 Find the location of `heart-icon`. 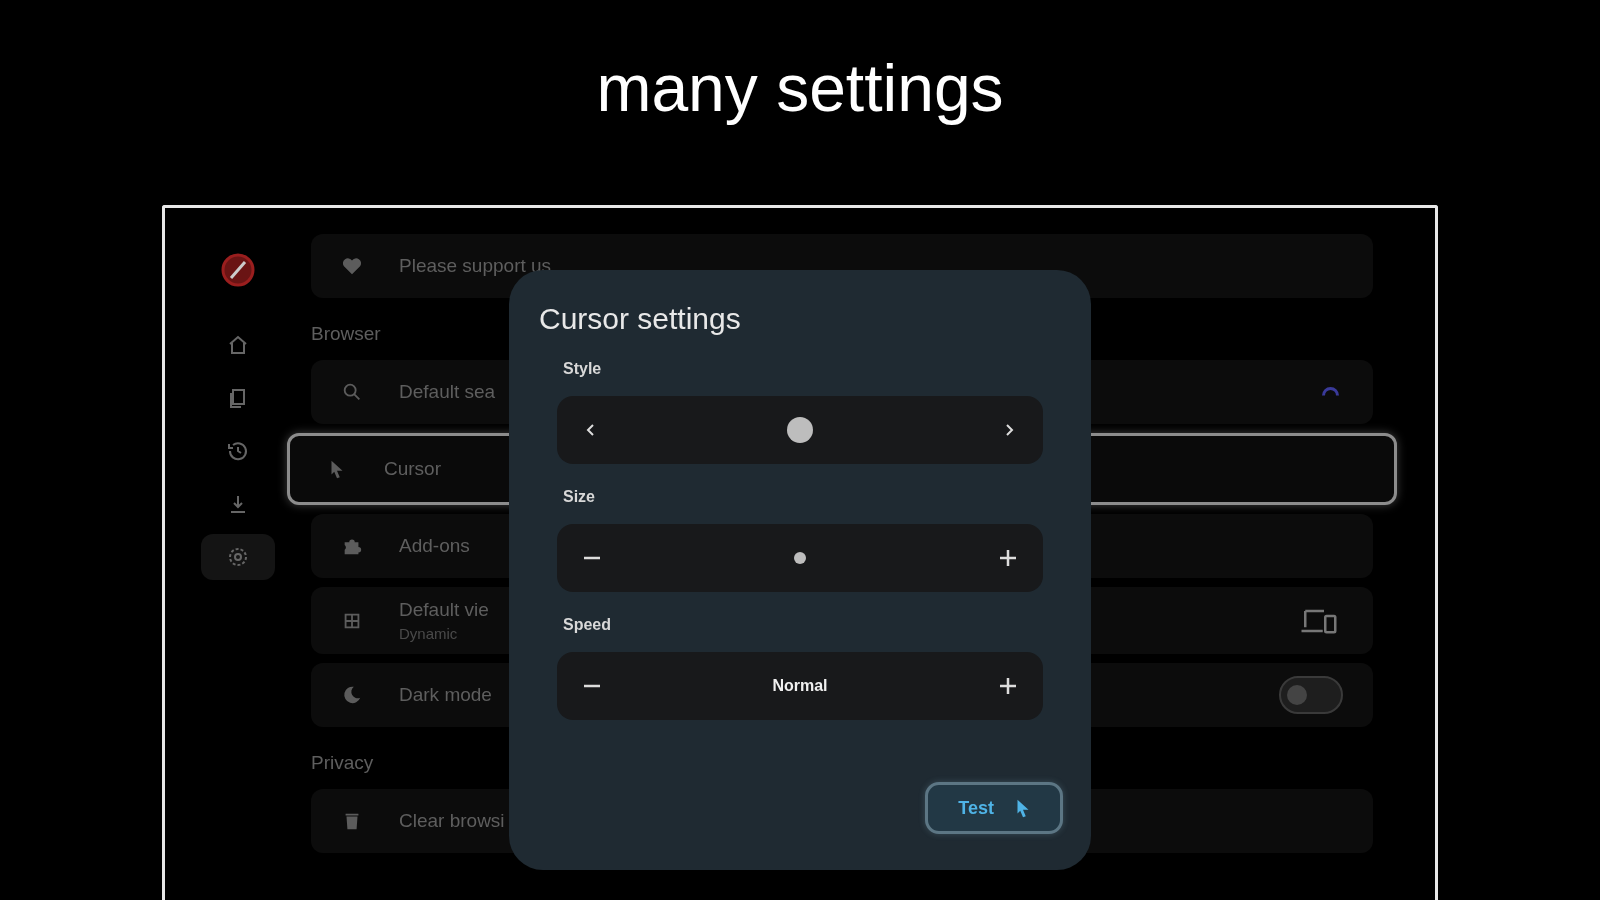

heart-icon is located at coordinates (352, 266).